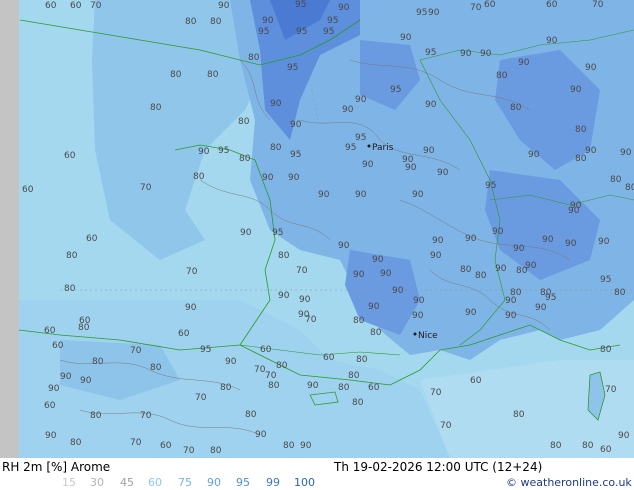  Describe the element at coordinates (127, 482) in the screenshot. I see `scale-step: 45` at that location.